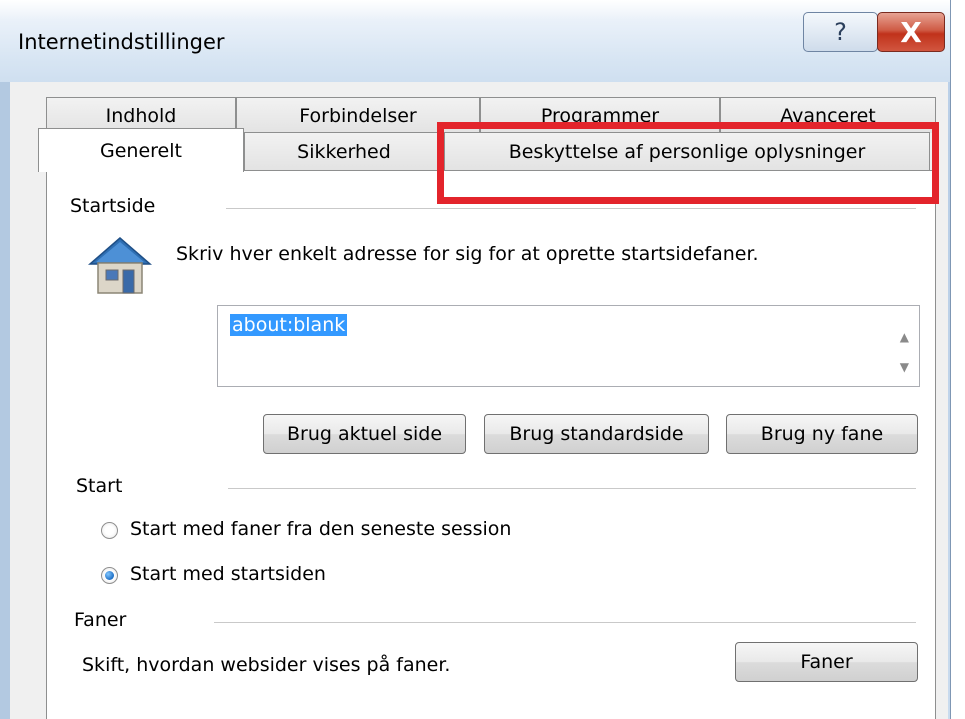  What do you see at coordinates (826, 662) in the screenshot?
I see `tabs-settings-button: Faner` at bounding box center [826, 662].